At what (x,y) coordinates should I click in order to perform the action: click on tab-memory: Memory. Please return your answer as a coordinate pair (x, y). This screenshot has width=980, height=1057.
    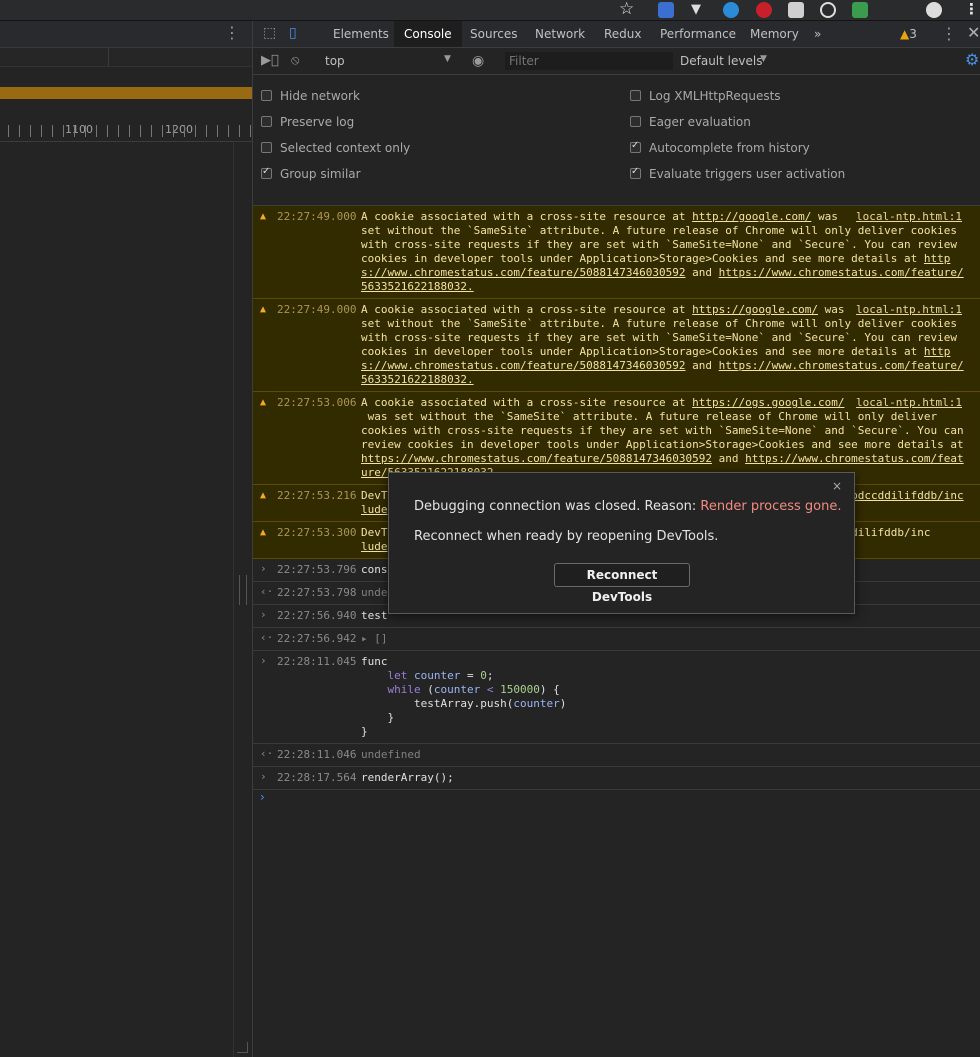
    Looking at the image, I should click on (774, 34).